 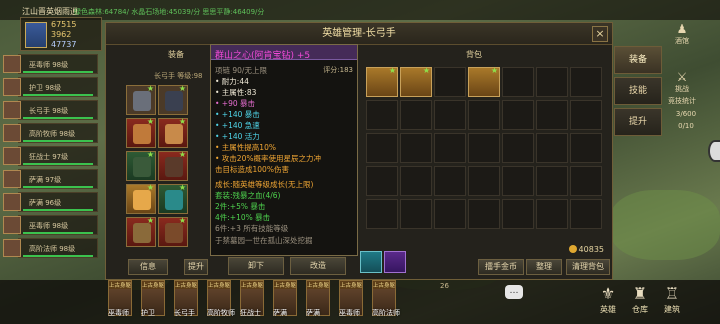 I want to click on roster-hero: 萨满 97级, so click(x=50, y=179).